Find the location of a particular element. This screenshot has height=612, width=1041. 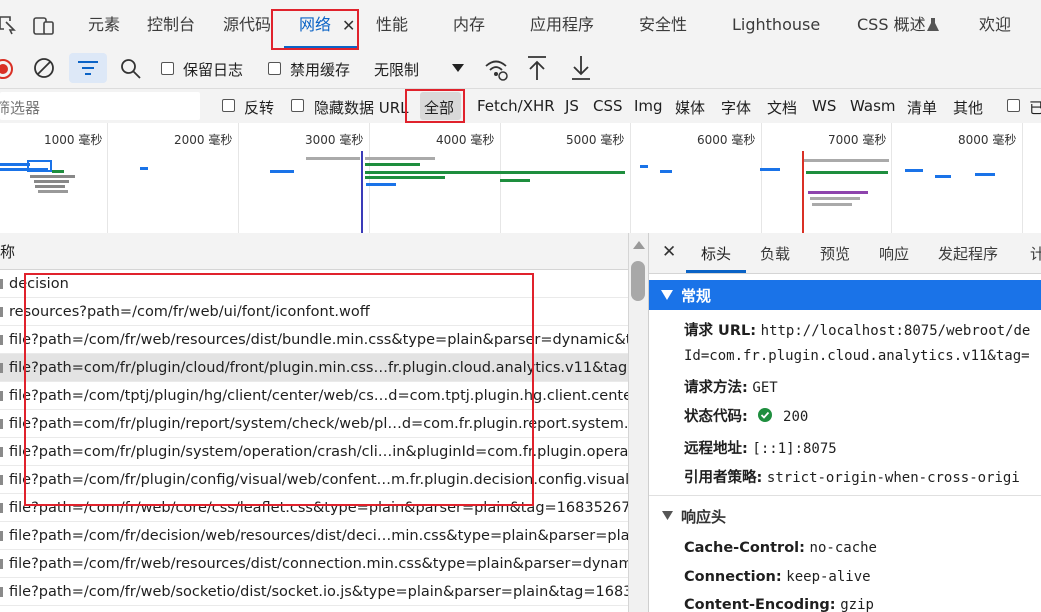

triangle-down-icon is located at coordinates (667, 515).